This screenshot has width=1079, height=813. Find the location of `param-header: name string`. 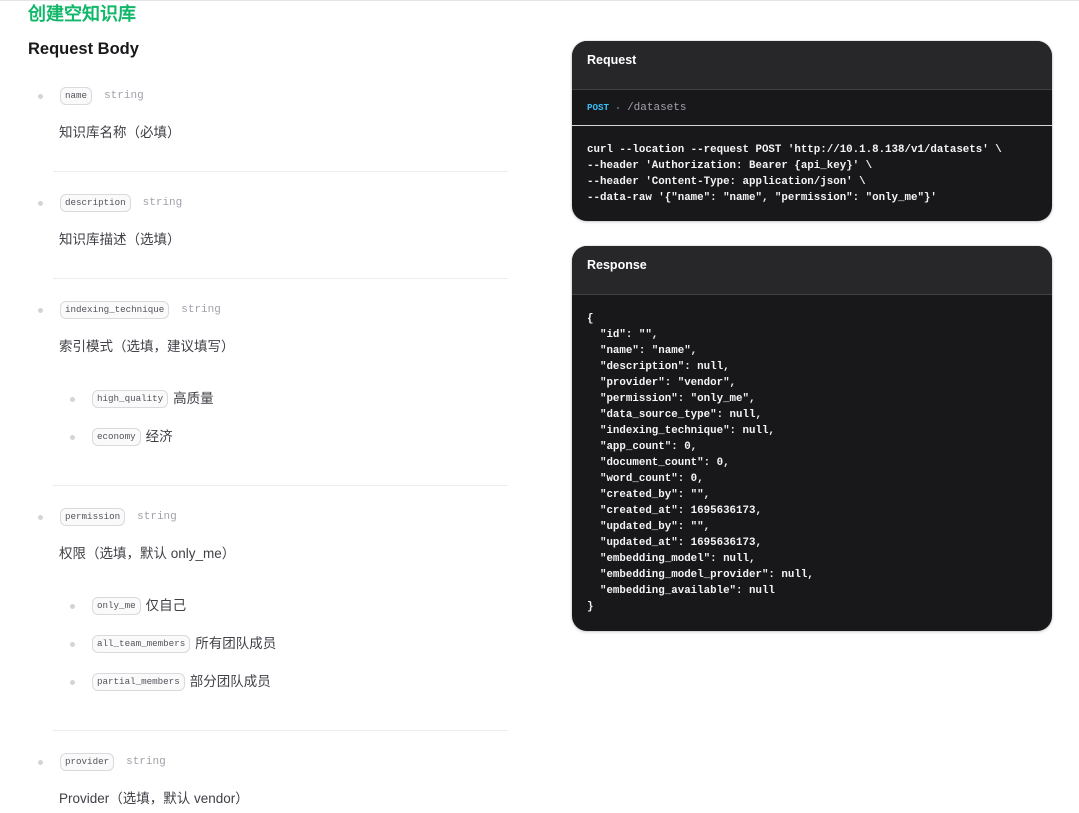

param-header: name string is located at coordinates (260, 96).